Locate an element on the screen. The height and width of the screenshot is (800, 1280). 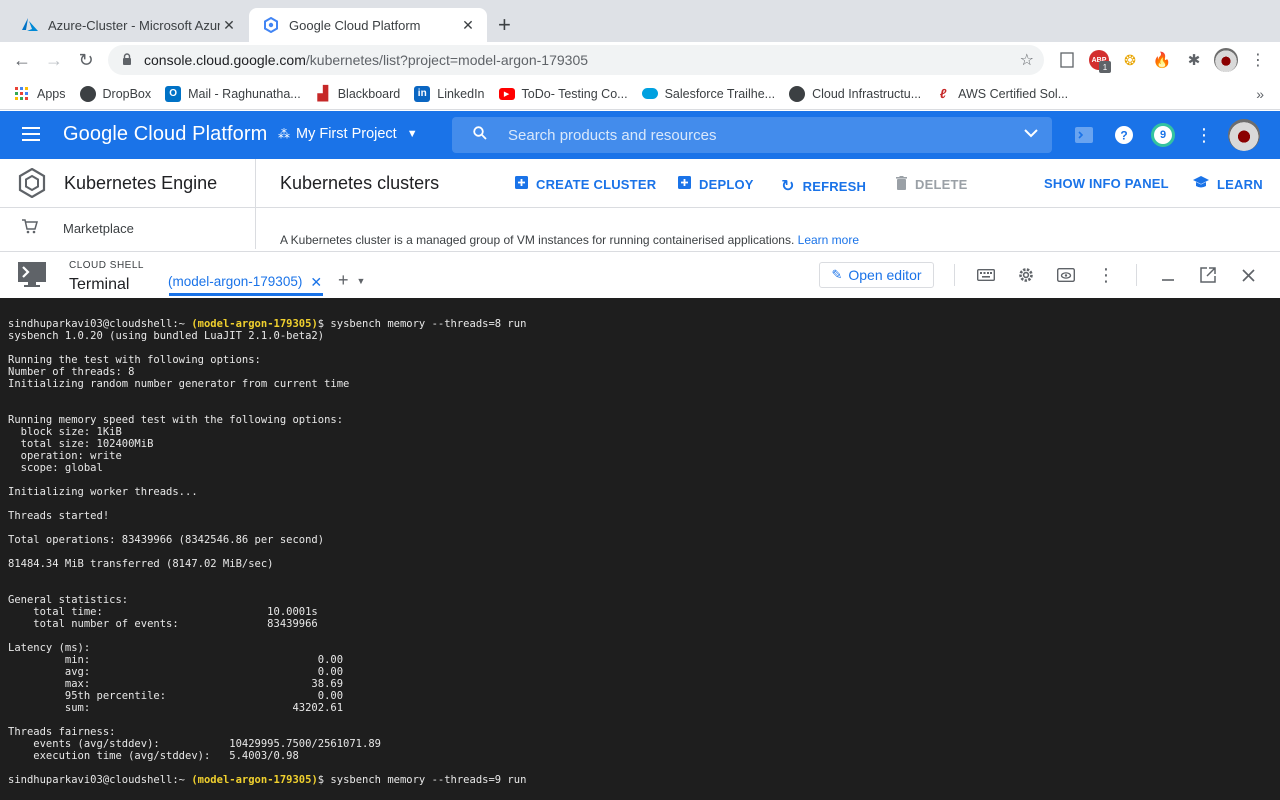
open-editor-button: ✎ Open editor is located at coordinates (876, 275).